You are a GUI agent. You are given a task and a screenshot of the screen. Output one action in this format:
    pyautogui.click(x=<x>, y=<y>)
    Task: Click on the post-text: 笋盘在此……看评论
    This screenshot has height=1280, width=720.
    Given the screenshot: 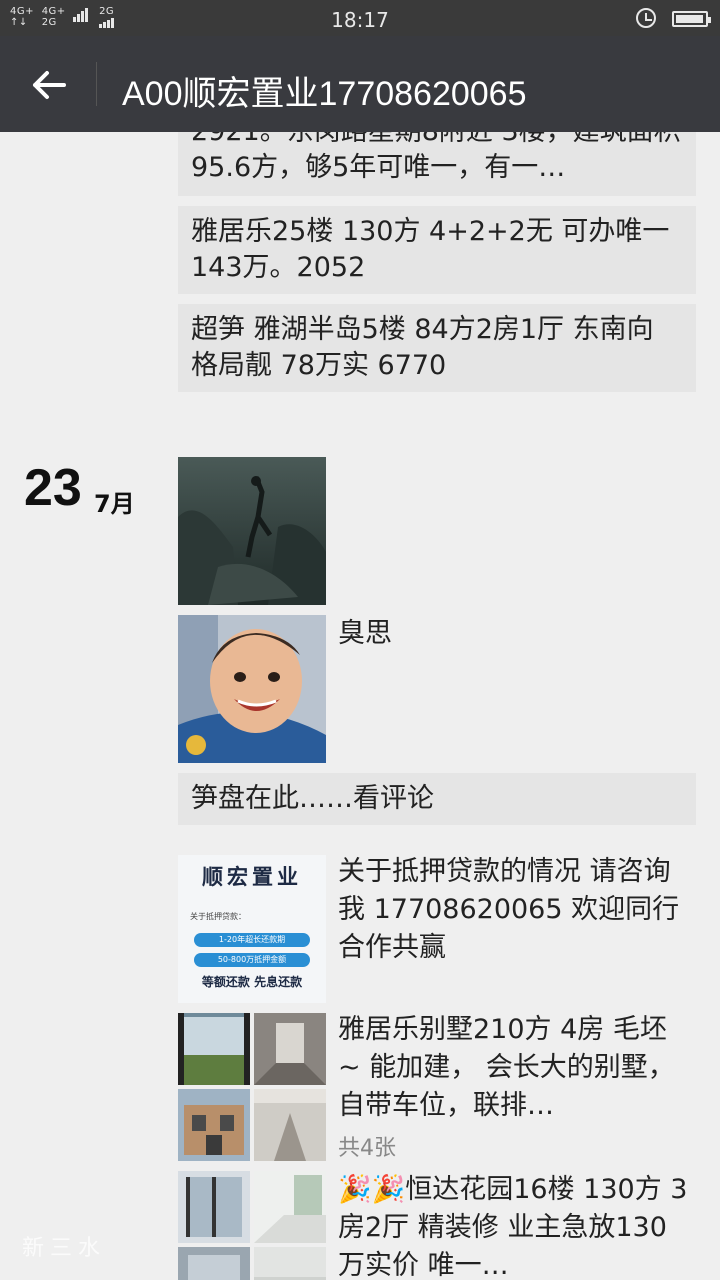 What is the action you would take?
    pyautogui.click(x=312, y=798)
    